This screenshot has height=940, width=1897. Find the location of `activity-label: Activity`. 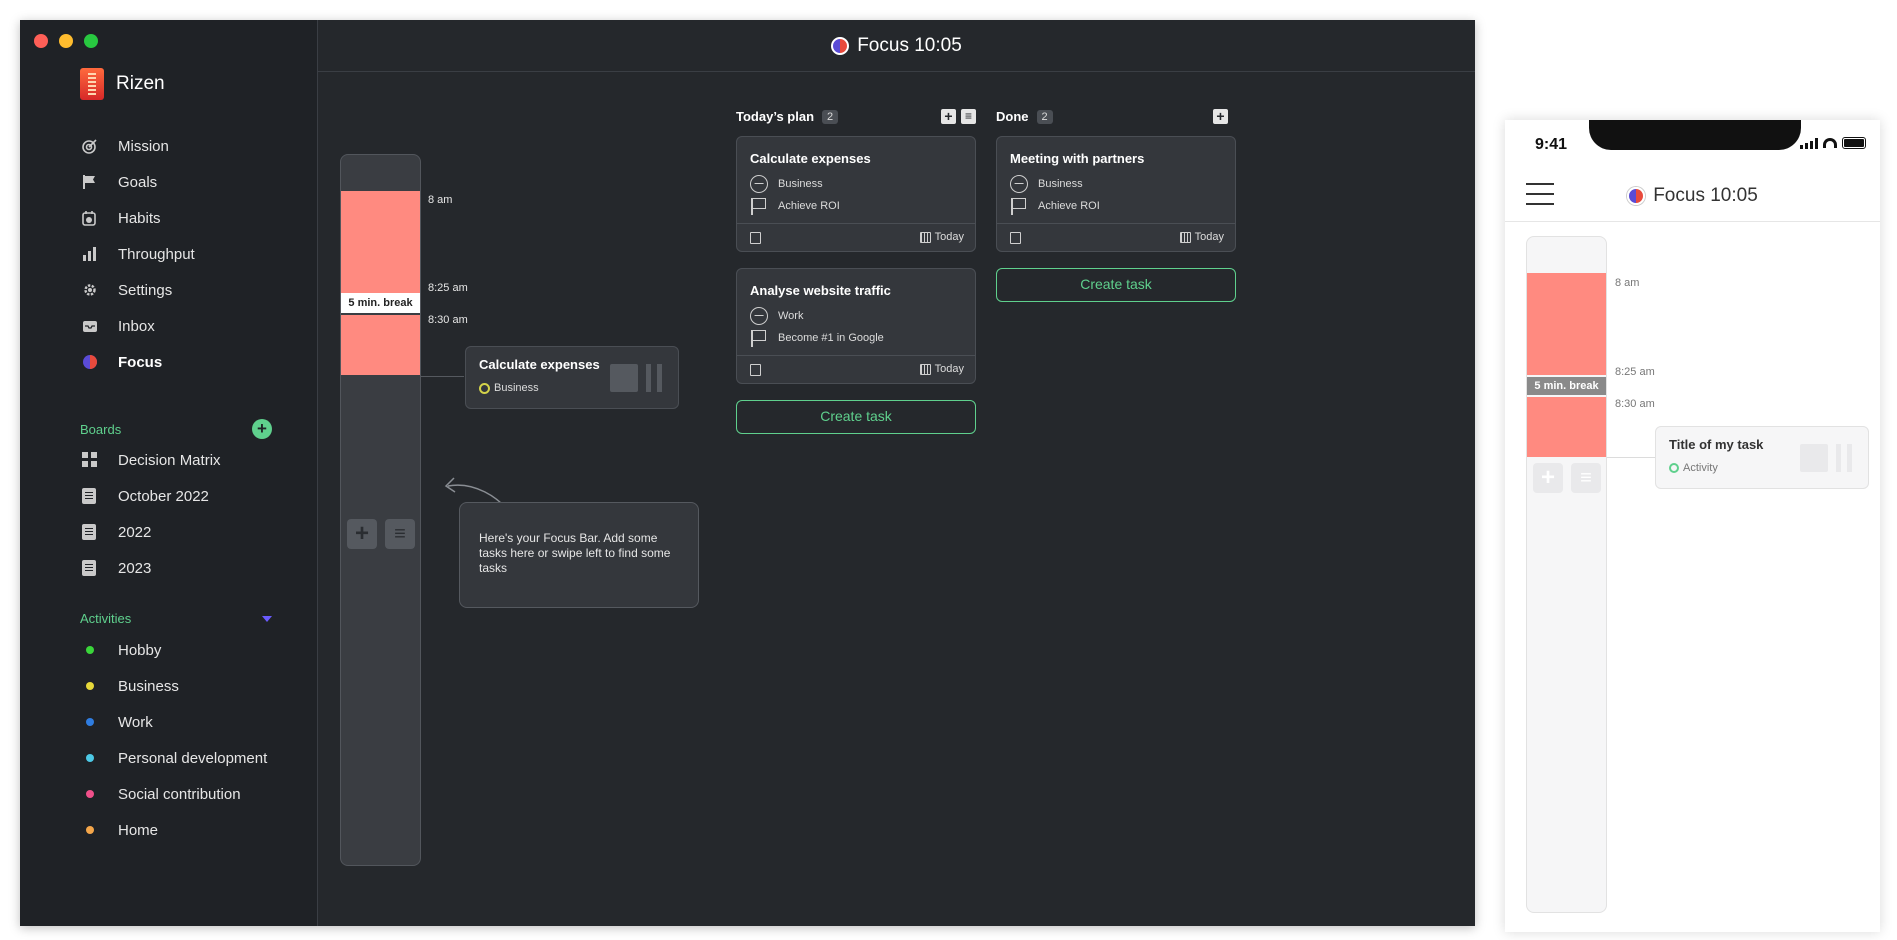

activity-label: Activity is located at coordinates (1700, 468).